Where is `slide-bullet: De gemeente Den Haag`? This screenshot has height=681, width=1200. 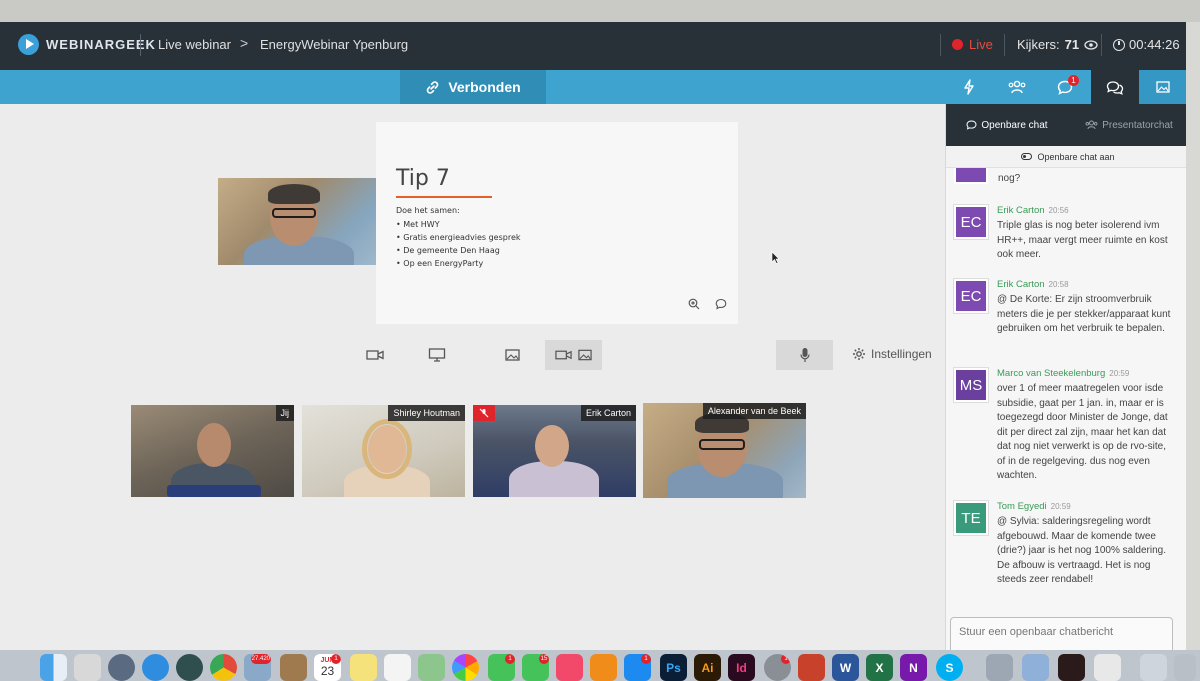 slide-bullet: De gemeente Den Haag is located at coordinates (458, 250).